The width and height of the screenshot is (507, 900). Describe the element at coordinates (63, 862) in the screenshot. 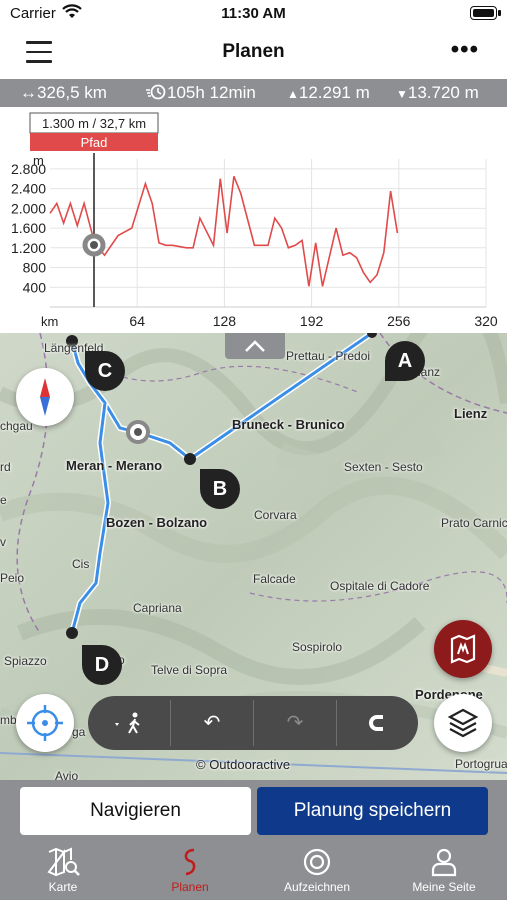

I see `map-search-icon` at that location.